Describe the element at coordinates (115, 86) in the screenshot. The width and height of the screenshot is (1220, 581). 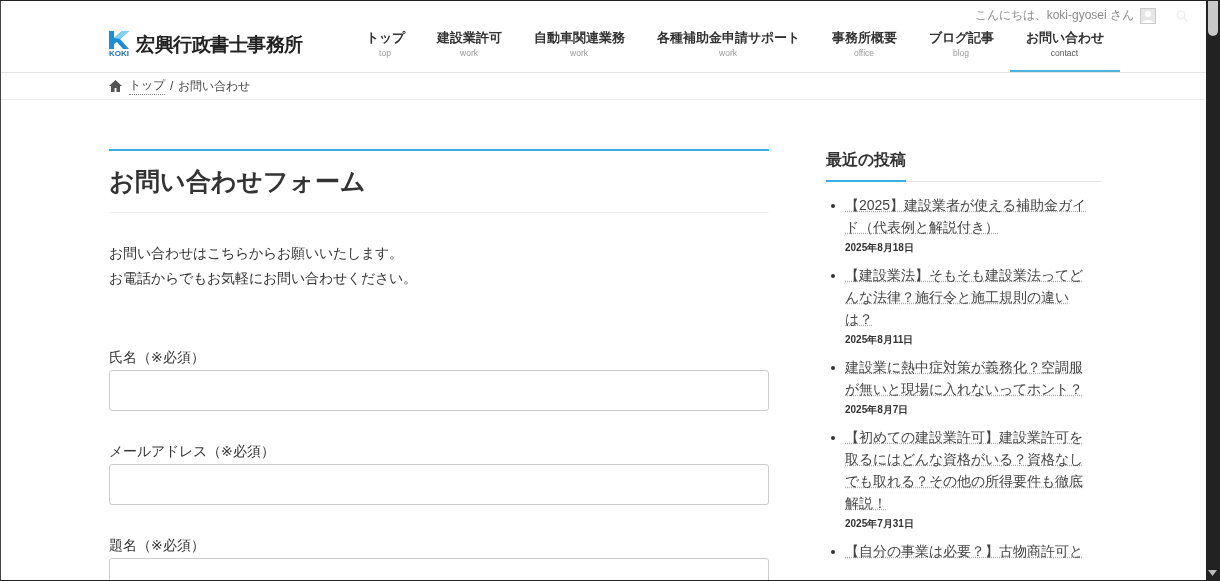
I see `home-icon` at that location.